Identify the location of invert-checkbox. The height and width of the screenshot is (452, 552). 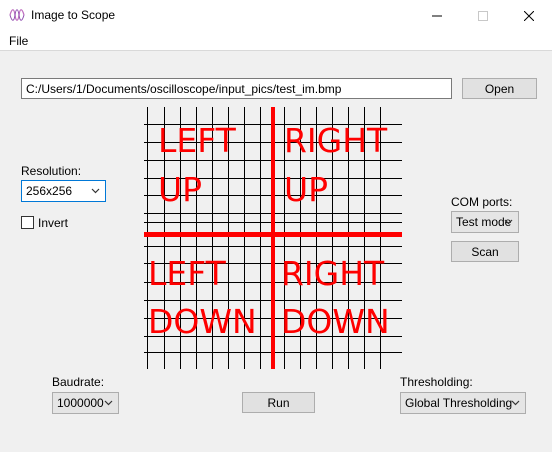
(27, 222).